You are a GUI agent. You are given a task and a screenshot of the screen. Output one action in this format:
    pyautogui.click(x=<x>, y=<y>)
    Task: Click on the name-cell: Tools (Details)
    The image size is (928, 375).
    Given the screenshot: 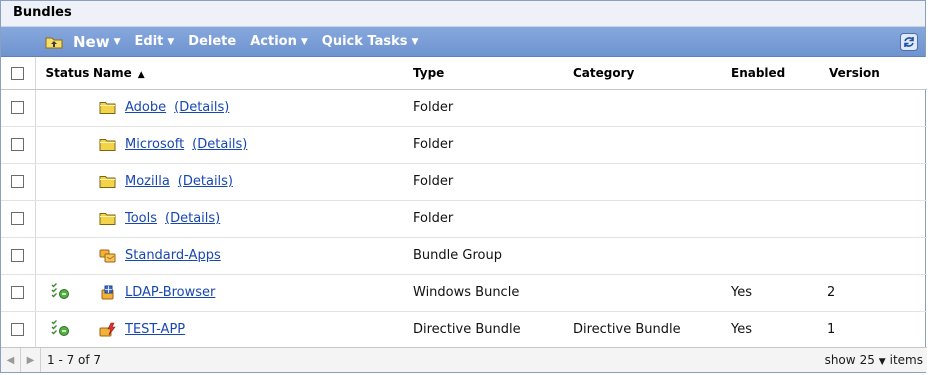 What is the action you would take?
    pyautogui.click(x=253, y=219)
    